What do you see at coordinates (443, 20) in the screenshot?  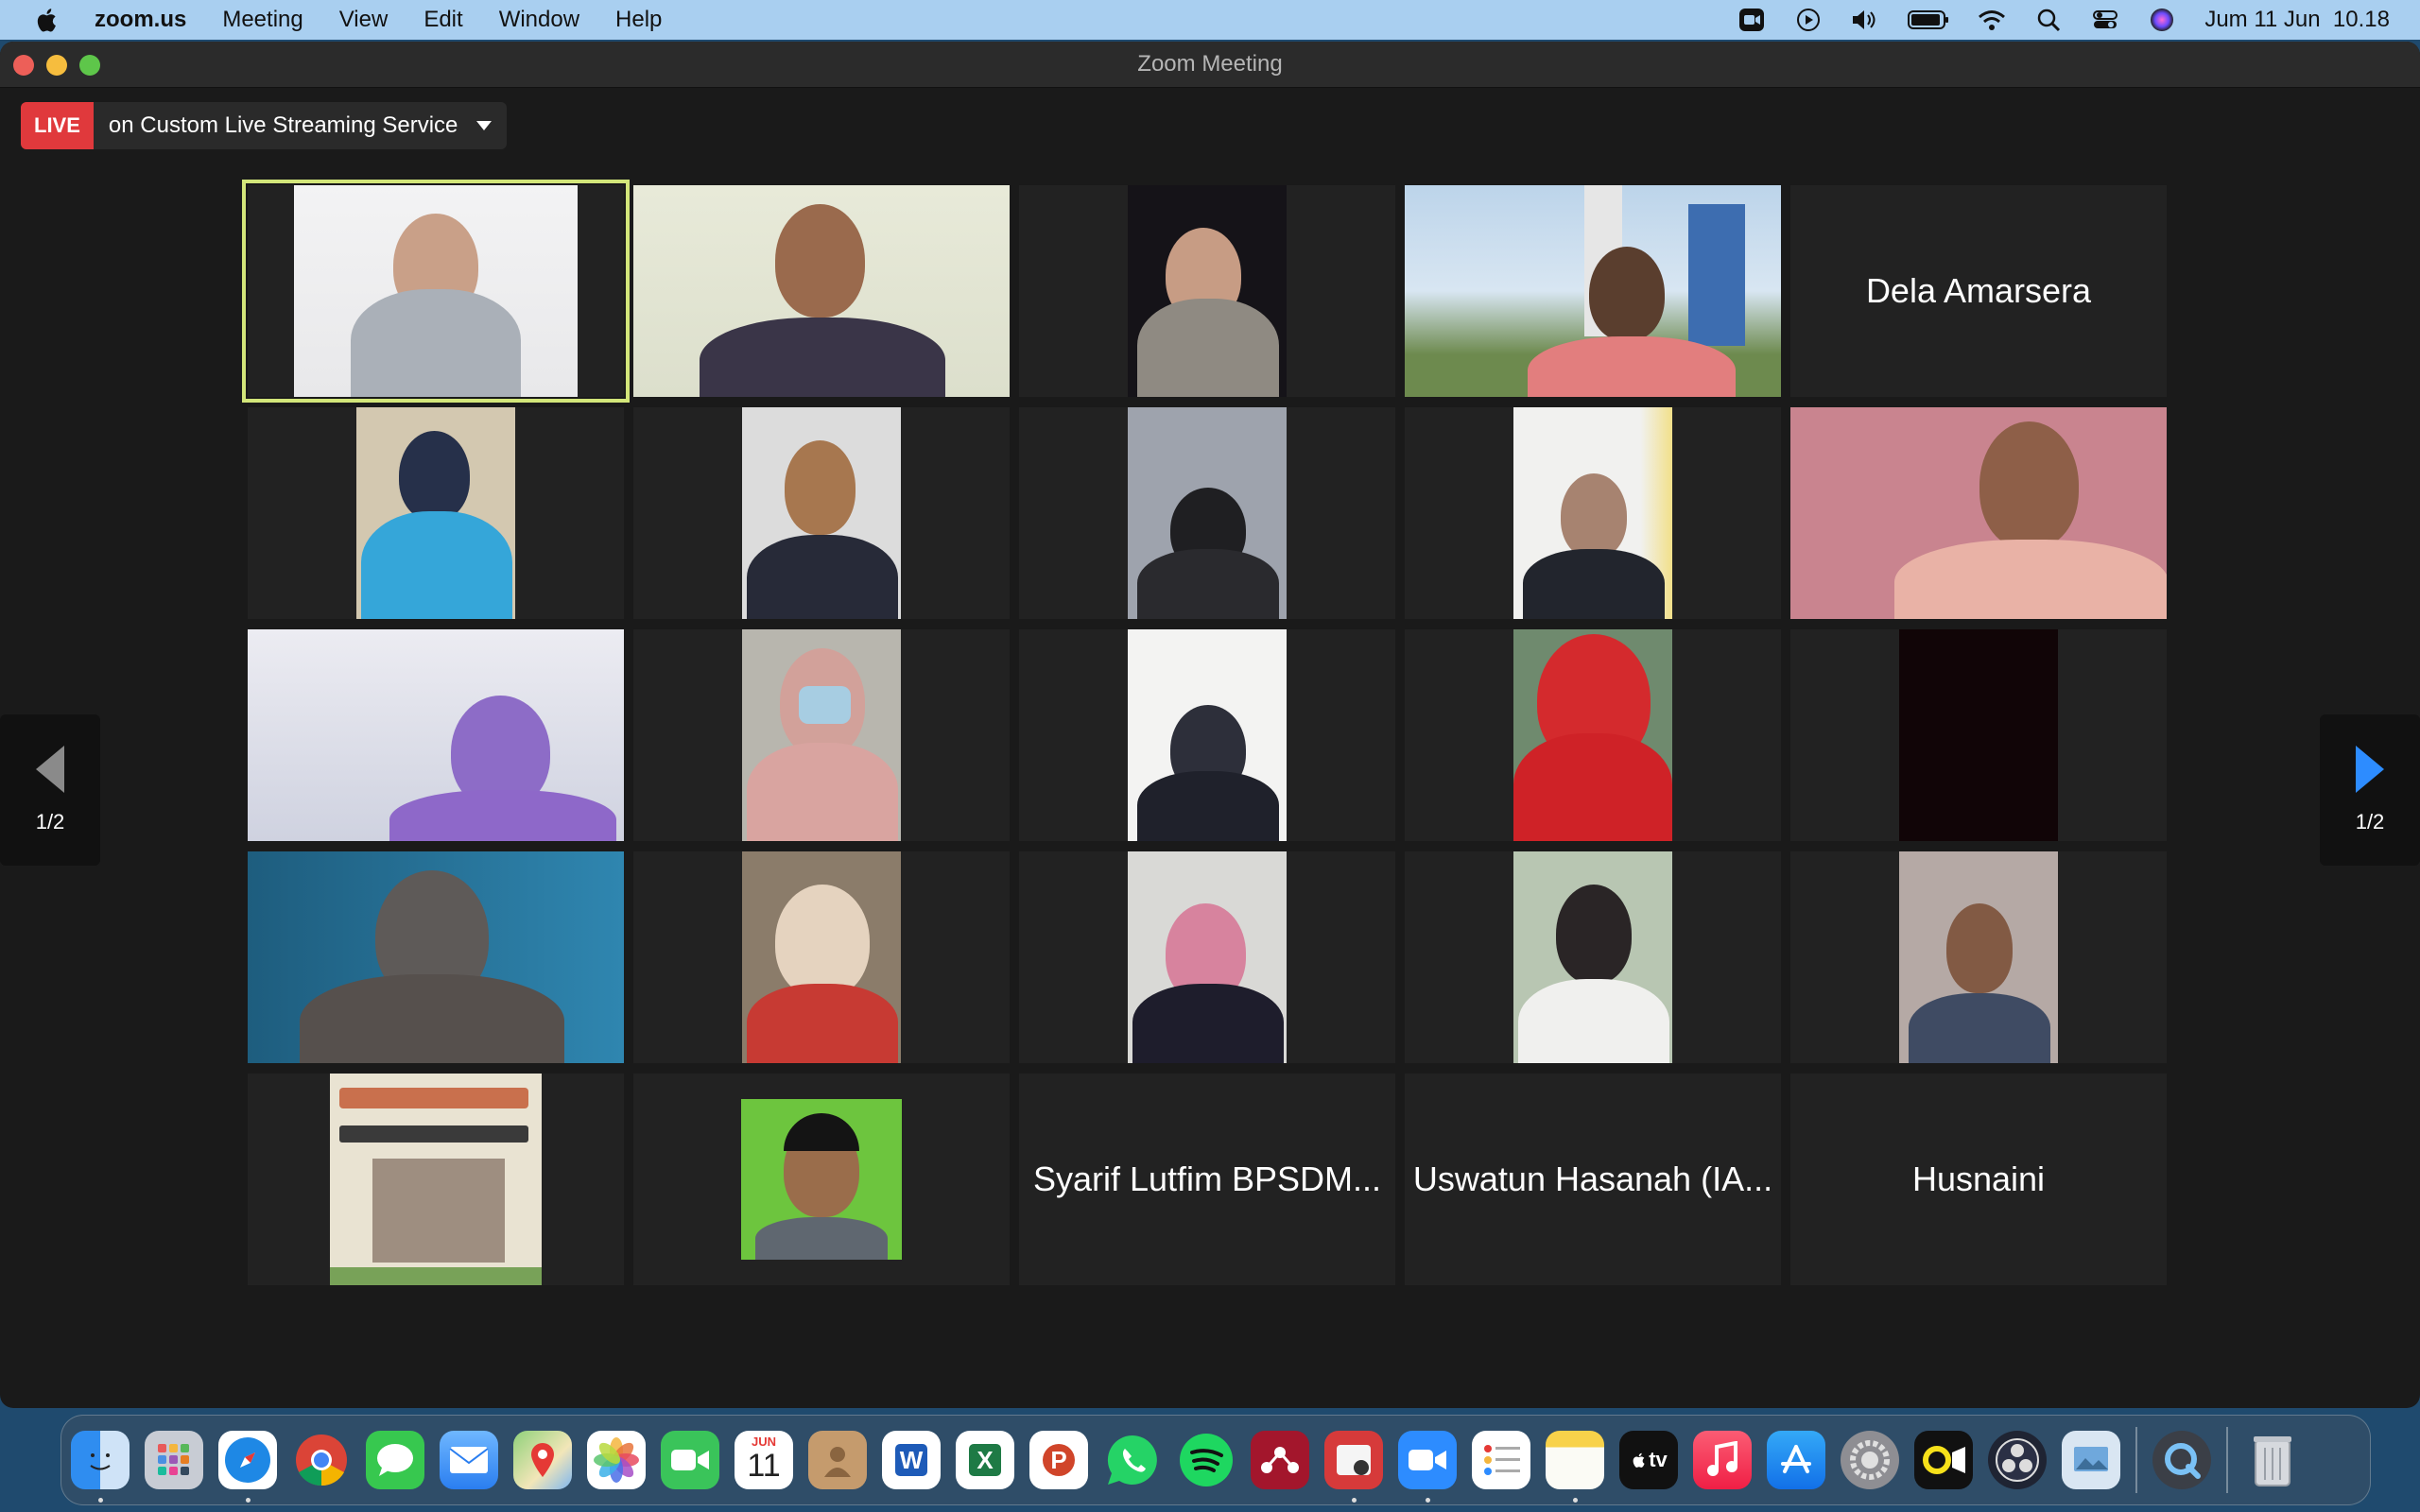 I see `menu-edit: Edit` at bounding box center [443, 20].